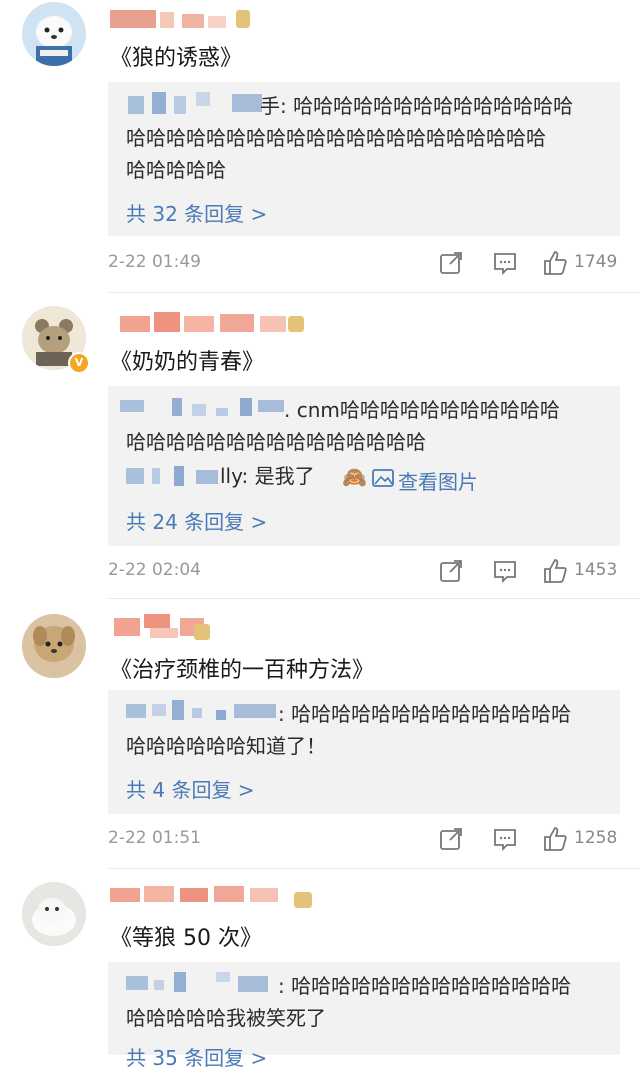  Describe the element at coordinates (226, 746) in the screenshot. I see `reply-text: 哈哈哈哈哈哈知道了！` at that location.